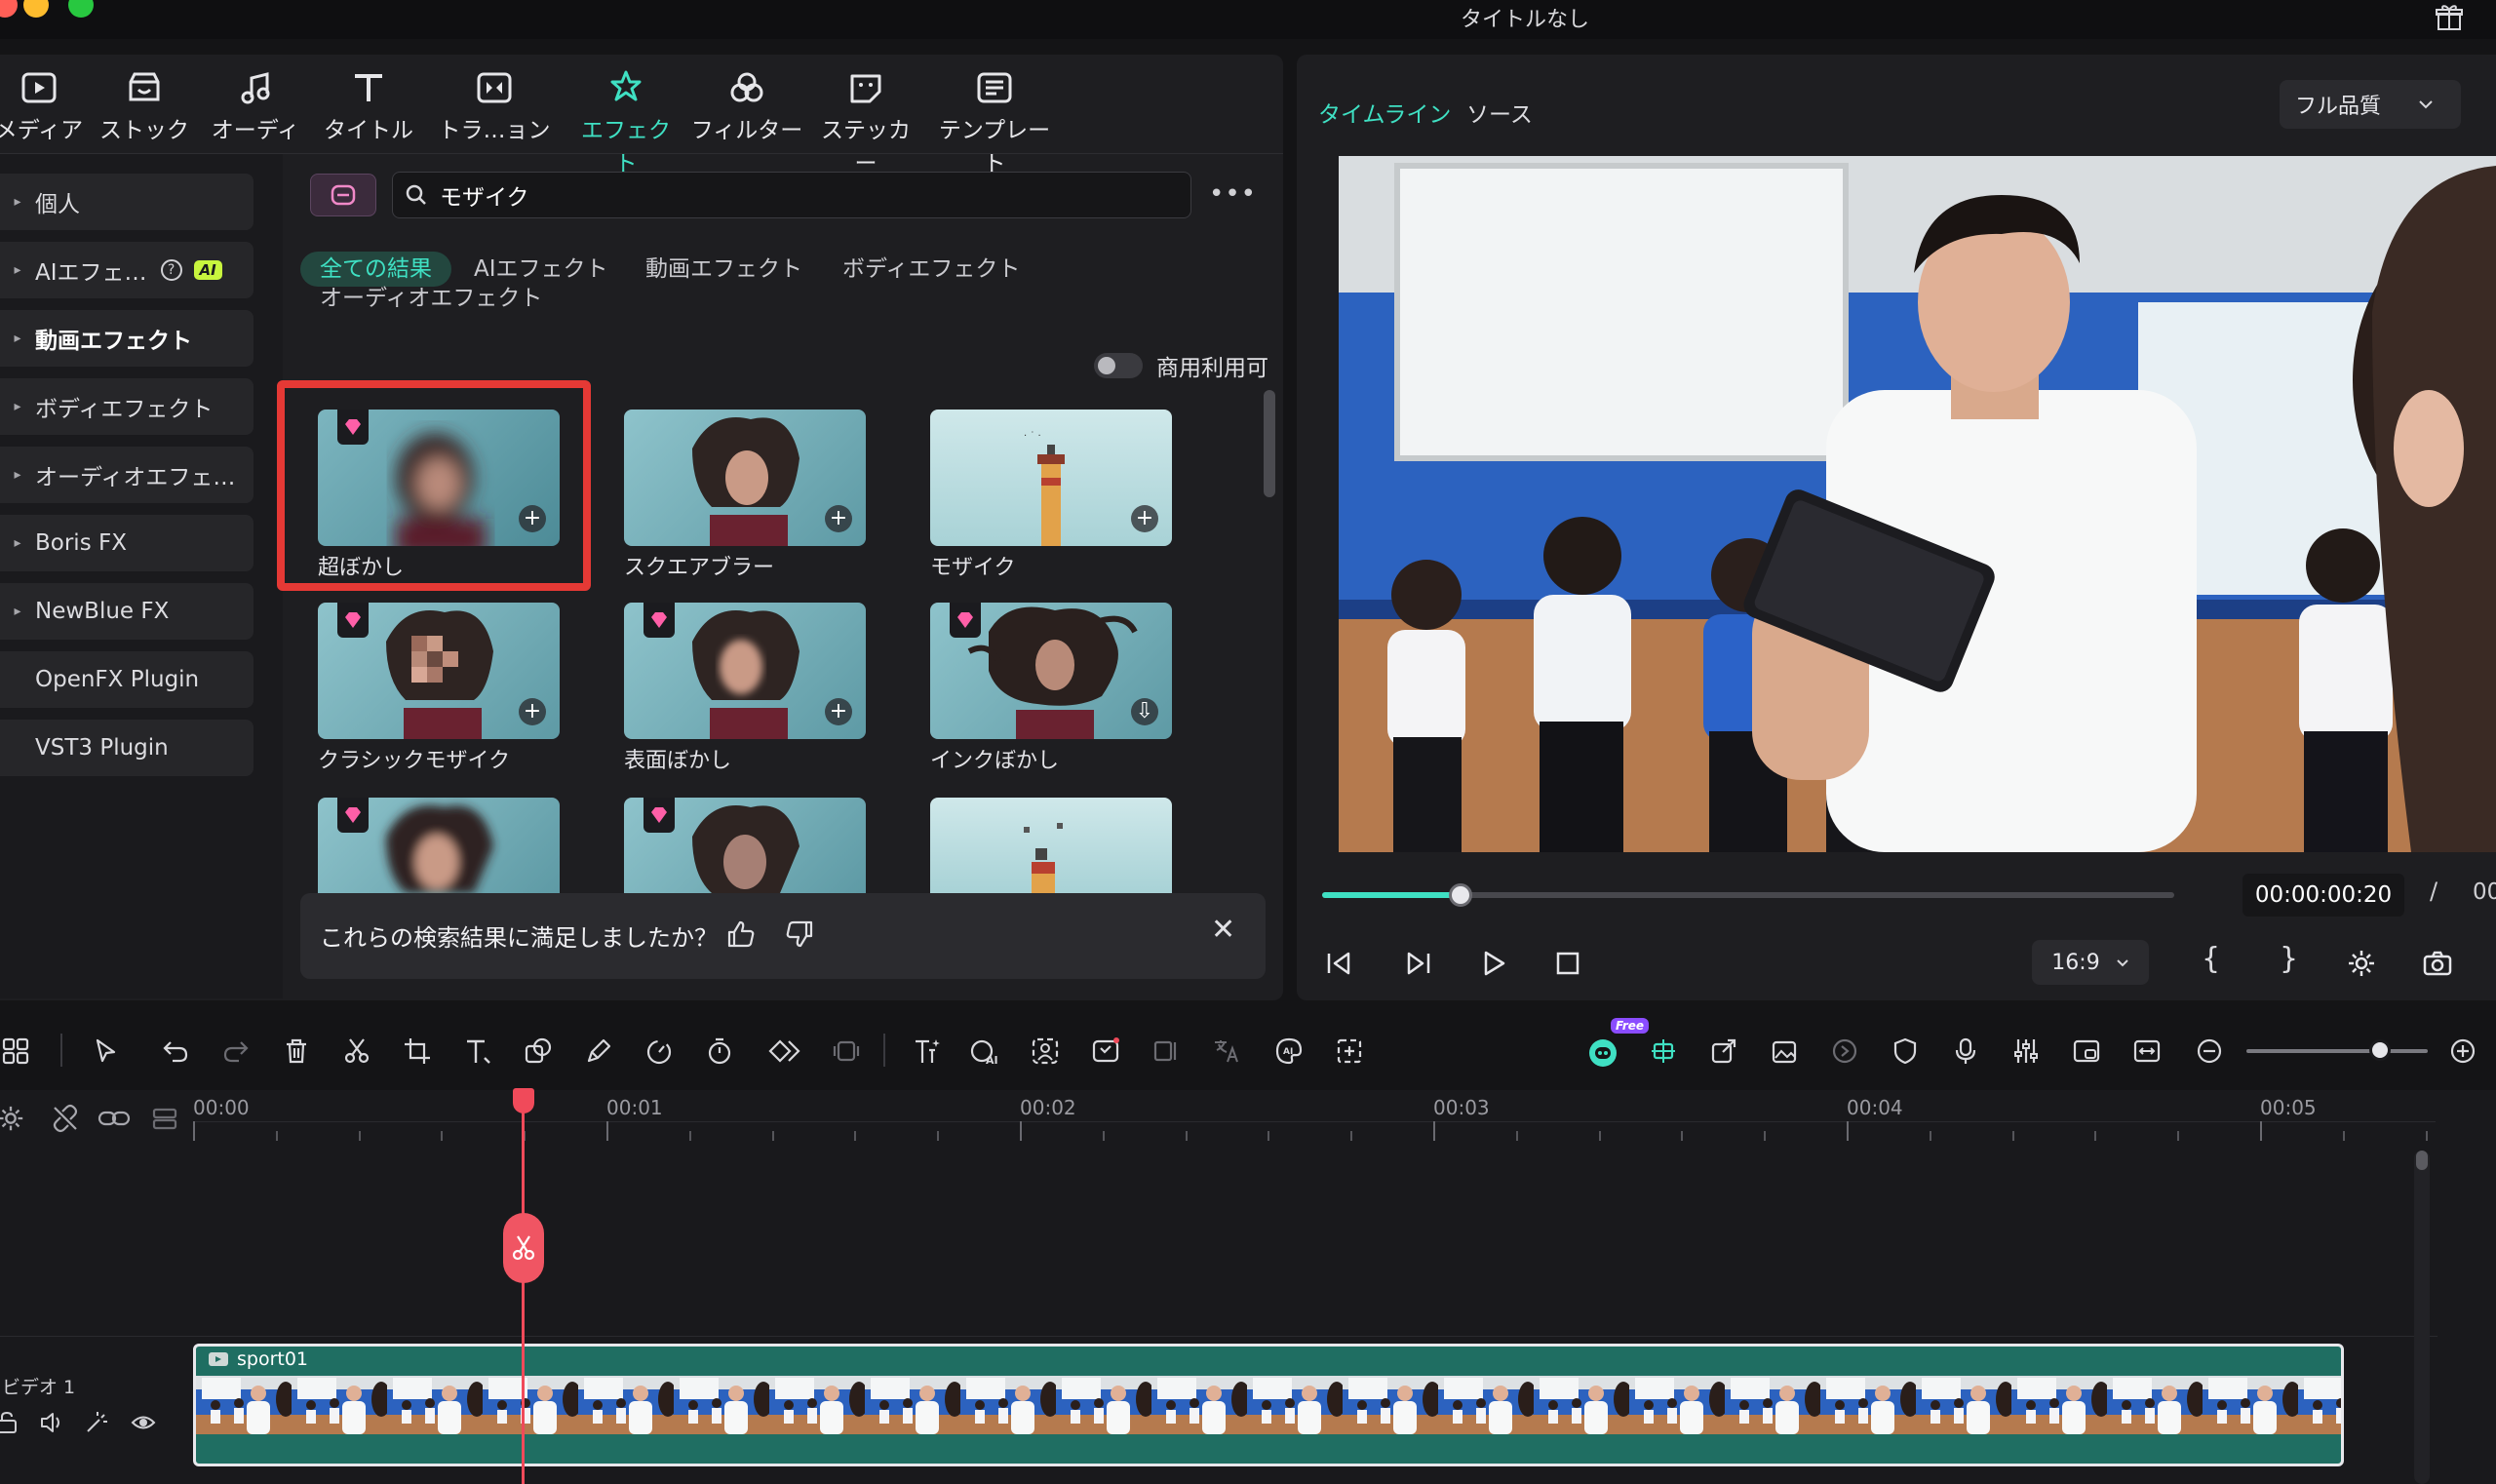  I want to click on mark-in-button: {, so click(2211, 959).